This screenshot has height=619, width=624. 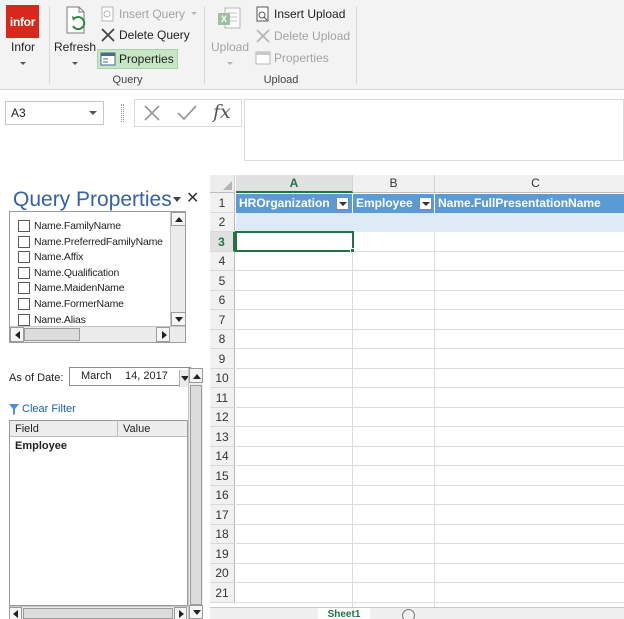 What do you see at coordinates (142, 14) in the screenshot?
I see `insert-query-button: Insert Query` at bounding box center [142, 14].